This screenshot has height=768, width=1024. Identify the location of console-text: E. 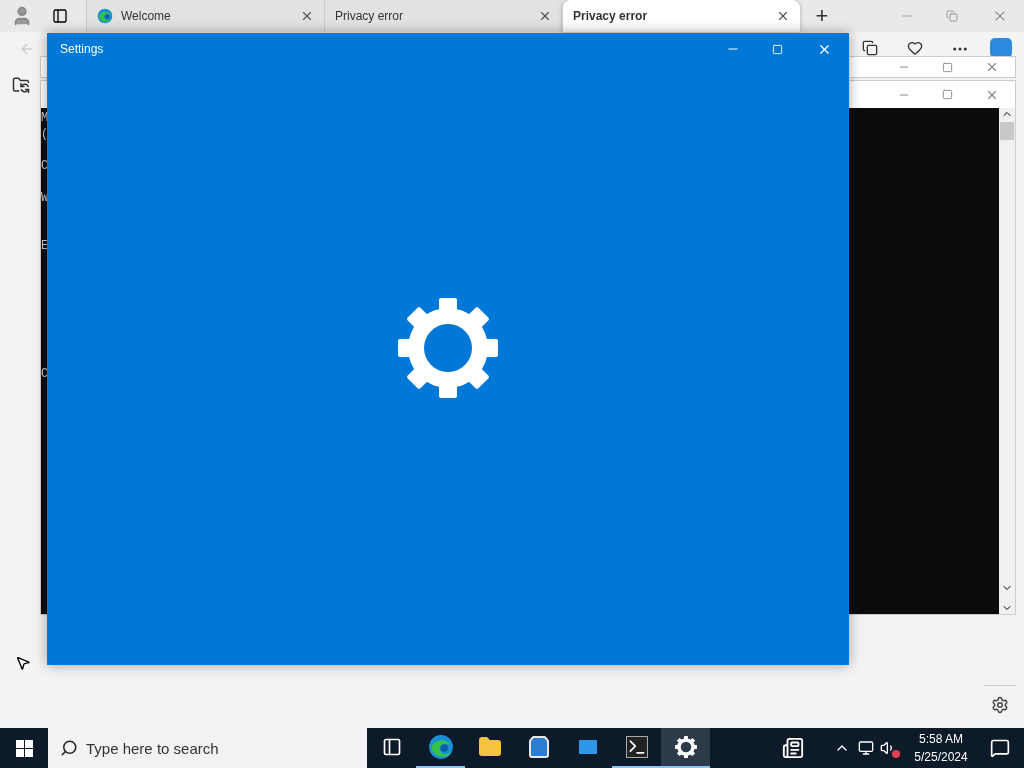
(45, 246).